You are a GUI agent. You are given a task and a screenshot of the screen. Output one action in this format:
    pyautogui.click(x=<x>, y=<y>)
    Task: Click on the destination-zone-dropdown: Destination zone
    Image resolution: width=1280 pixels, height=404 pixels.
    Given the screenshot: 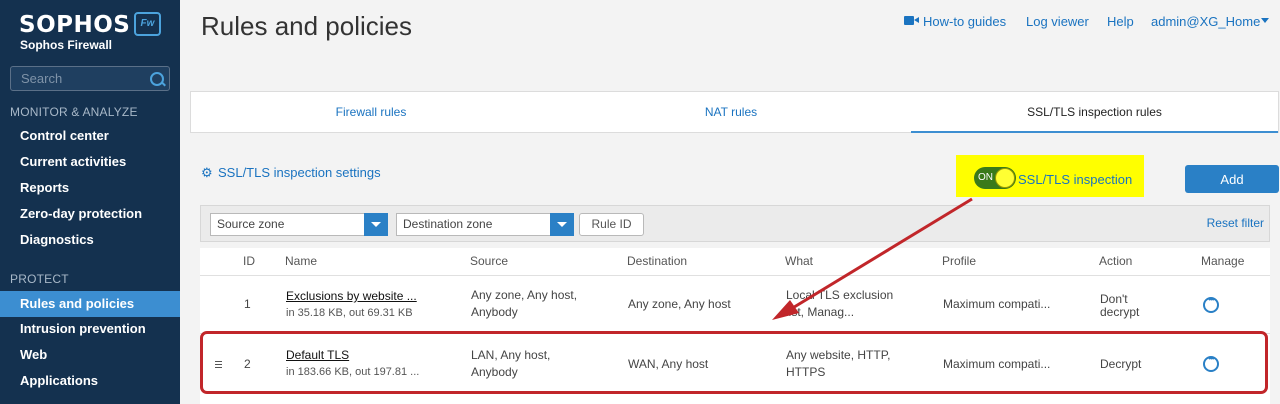 What is the action you would take?
    pyautogui.click(x=485, y=224)
    